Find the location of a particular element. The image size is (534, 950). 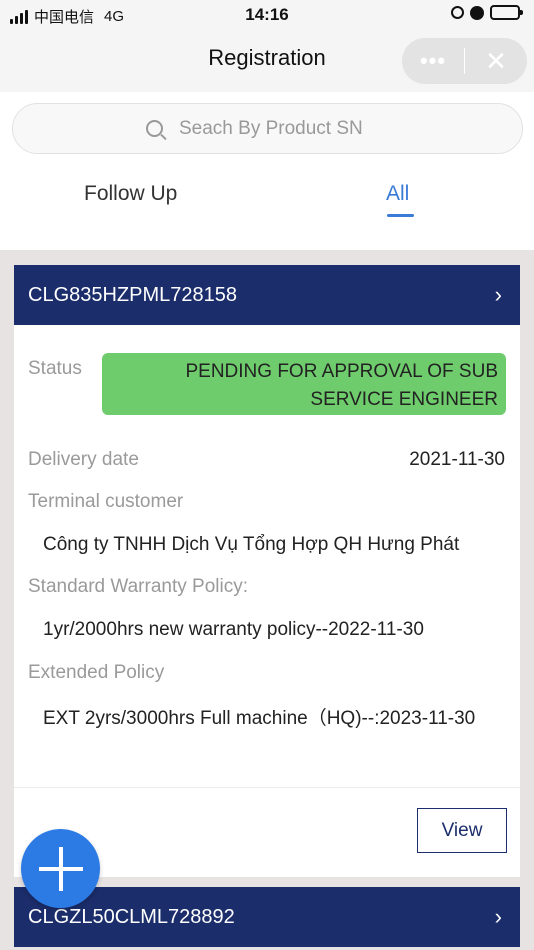

mini-program-capsule: ••• ✕ is located at coordinates (464, 61).